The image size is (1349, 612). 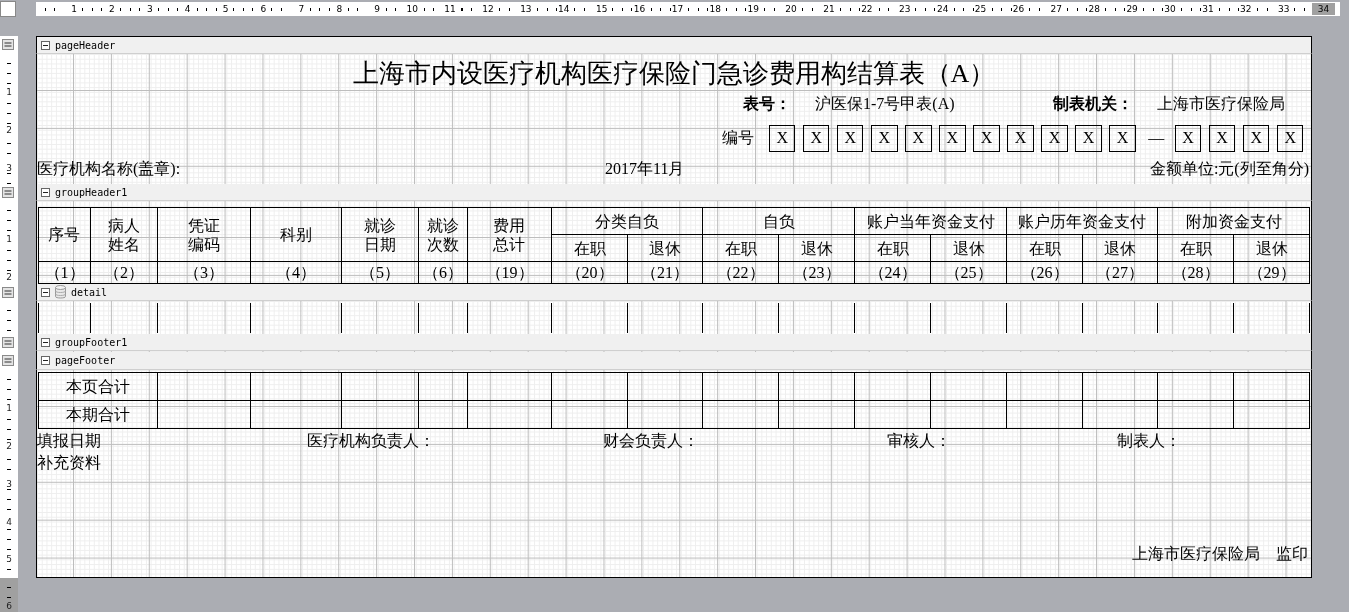 What do you see at coordinates (296, 234) in the screenshot?
I see `column-header: 科别` at bounding box center [296, 234].